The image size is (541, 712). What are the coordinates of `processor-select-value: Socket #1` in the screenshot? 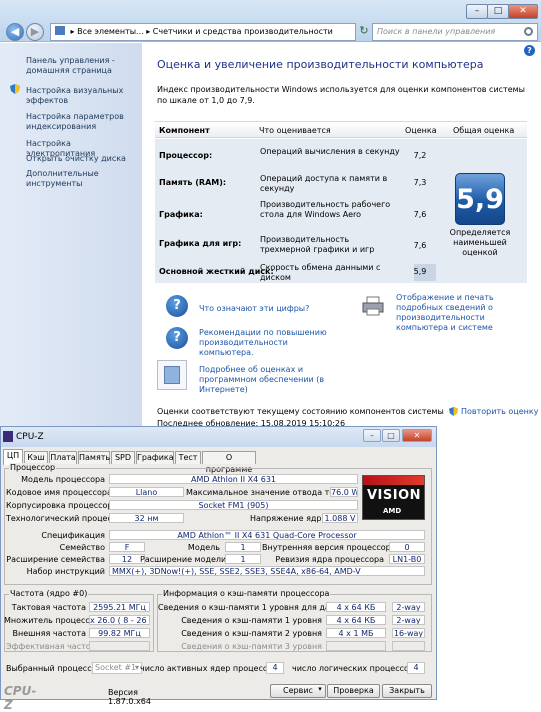 It's located at (116, 667).